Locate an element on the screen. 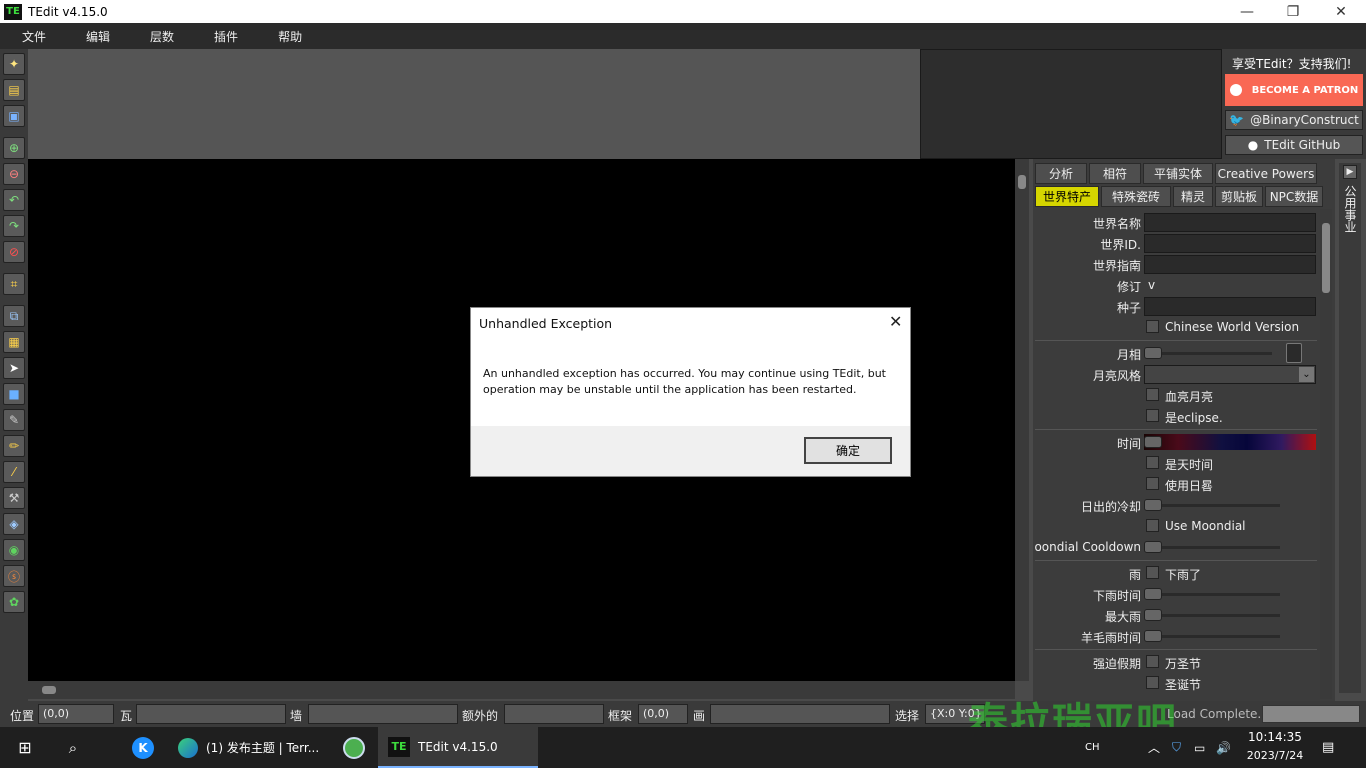 This screenshot has height=768, width=1366. menu-layers: 层数 is located at coordinates (162, 36).